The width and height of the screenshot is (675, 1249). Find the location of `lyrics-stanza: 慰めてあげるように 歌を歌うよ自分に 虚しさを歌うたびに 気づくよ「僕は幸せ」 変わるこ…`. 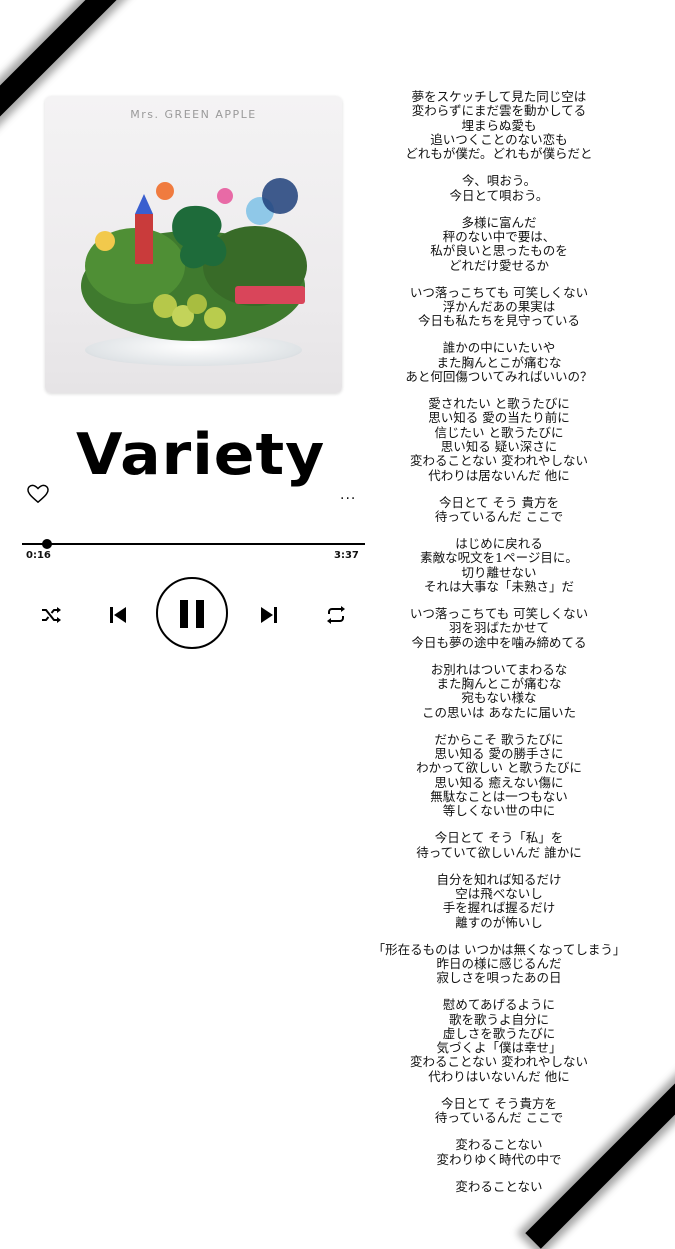

lyrics-stanza: 慰めてあげるように 歌を歌うよ自分に 虚しさを歌うたびに 気づくよ「僕は幸せ」 変わるこ… is located at coordinates (499, 1040).